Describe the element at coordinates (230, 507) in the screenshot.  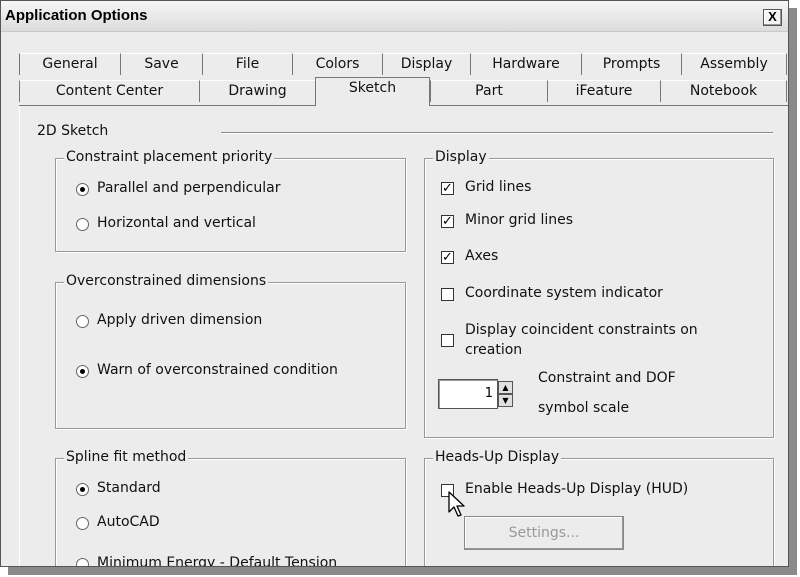
I see `spline-fit-group: Spline fit method` at that location.